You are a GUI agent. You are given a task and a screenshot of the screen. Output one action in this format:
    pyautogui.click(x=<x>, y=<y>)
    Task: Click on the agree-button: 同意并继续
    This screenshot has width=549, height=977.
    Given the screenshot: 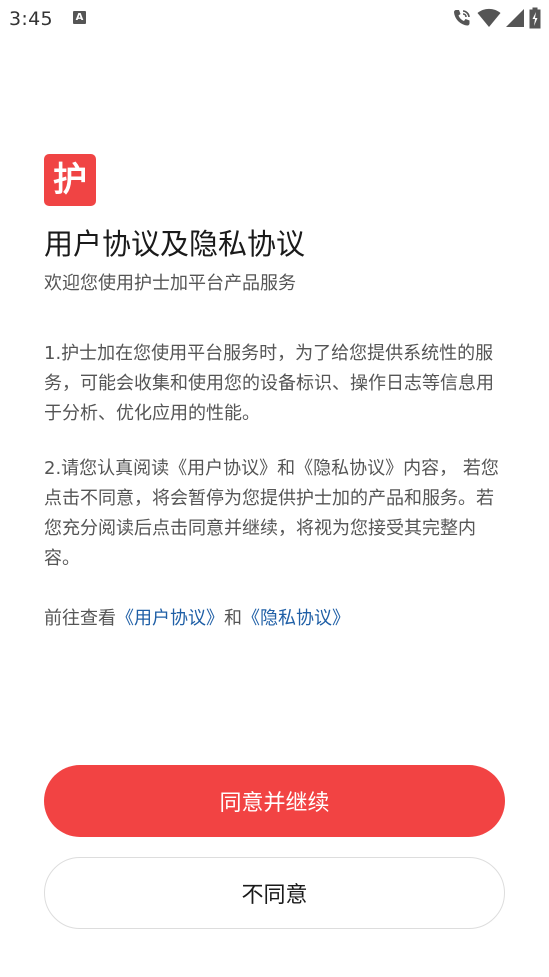 What is the action you would take?
    pyautogui.click(x=274, y=801)
    